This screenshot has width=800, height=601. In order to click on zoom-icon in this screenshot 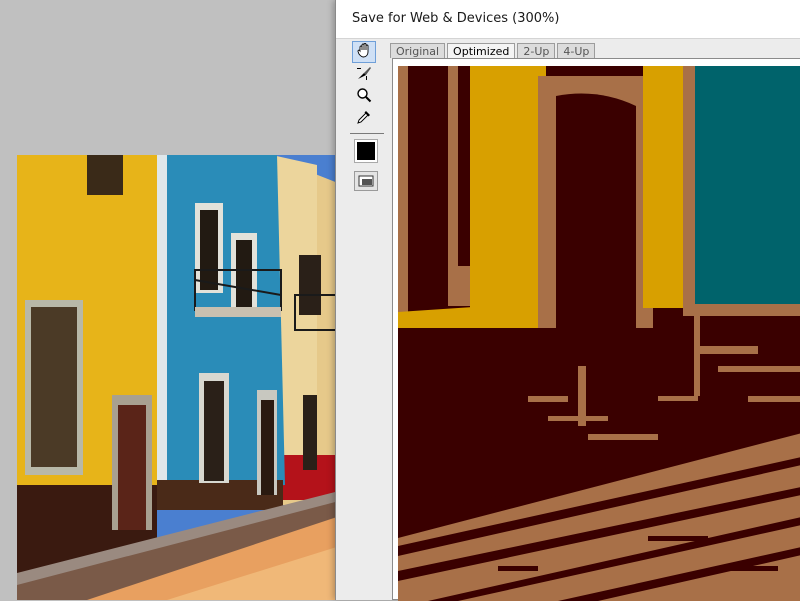, I will do `click(364, 97)`.